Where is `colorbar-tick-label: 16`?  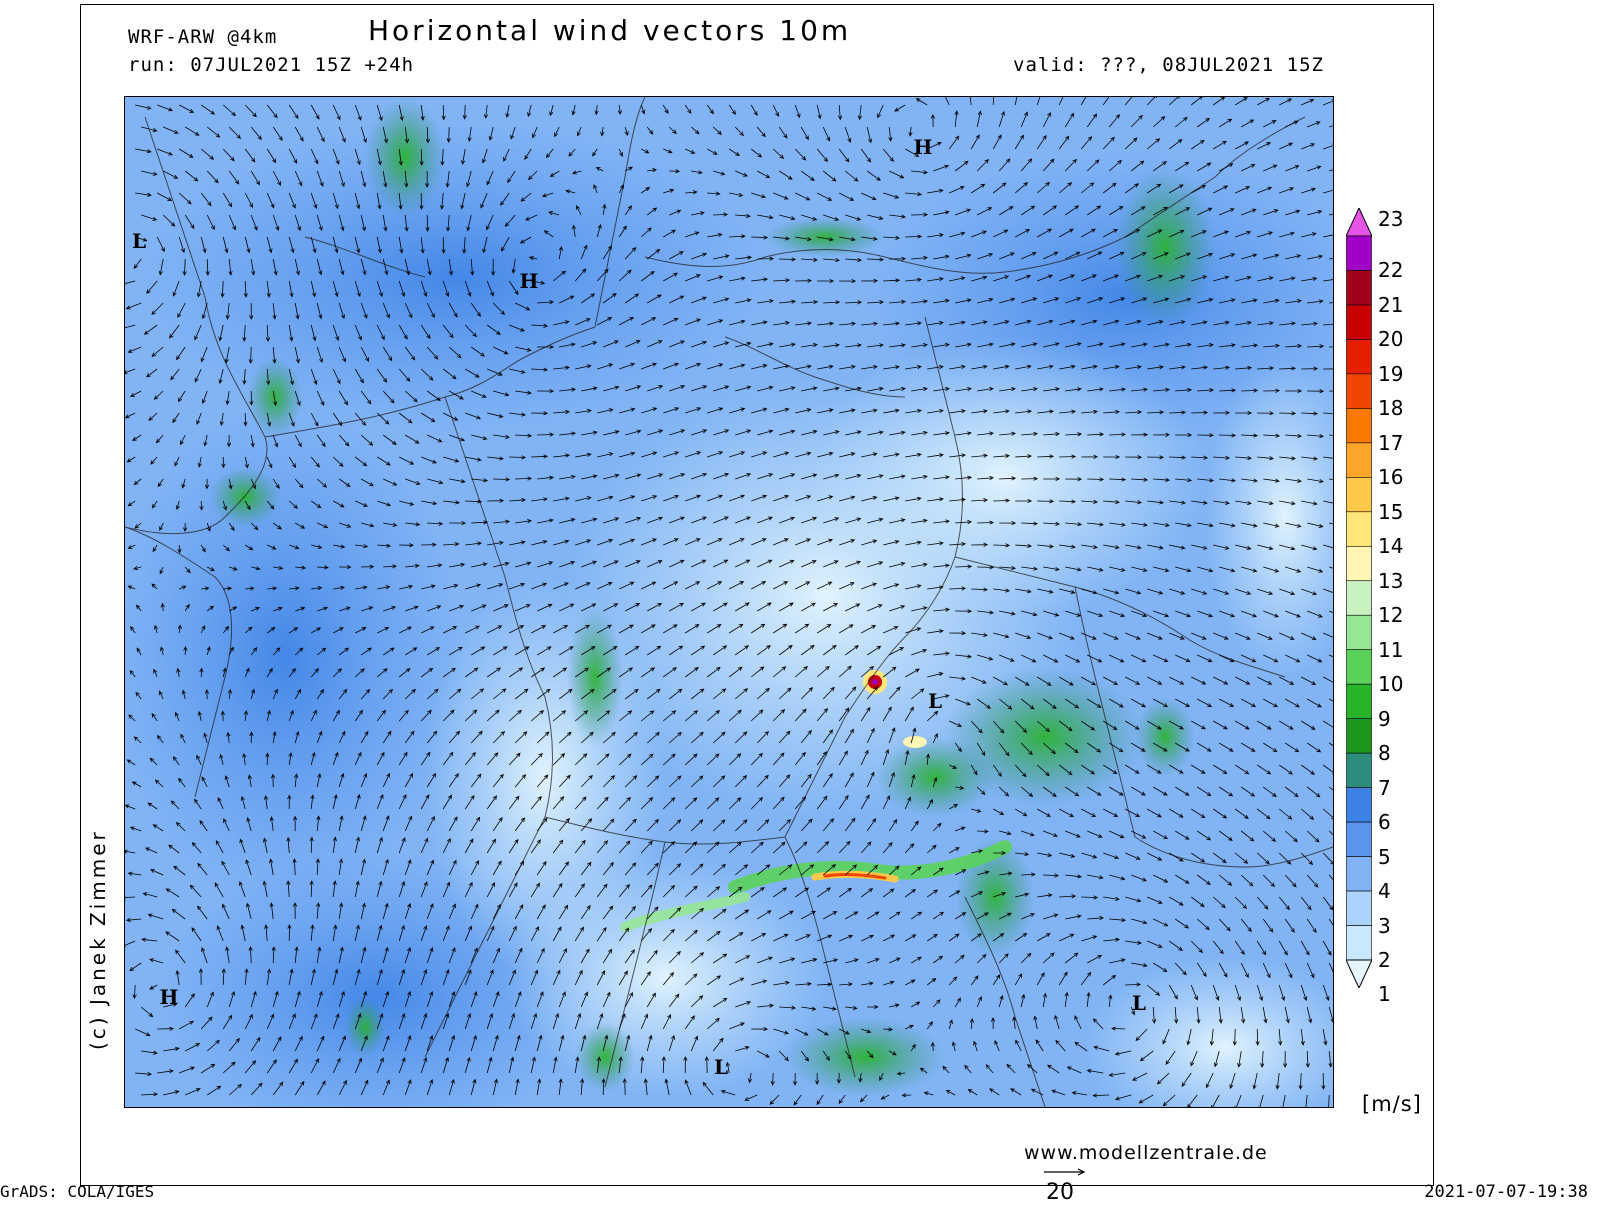
colorbar-tick-label: 16 is located at coordinates (1391, 477).